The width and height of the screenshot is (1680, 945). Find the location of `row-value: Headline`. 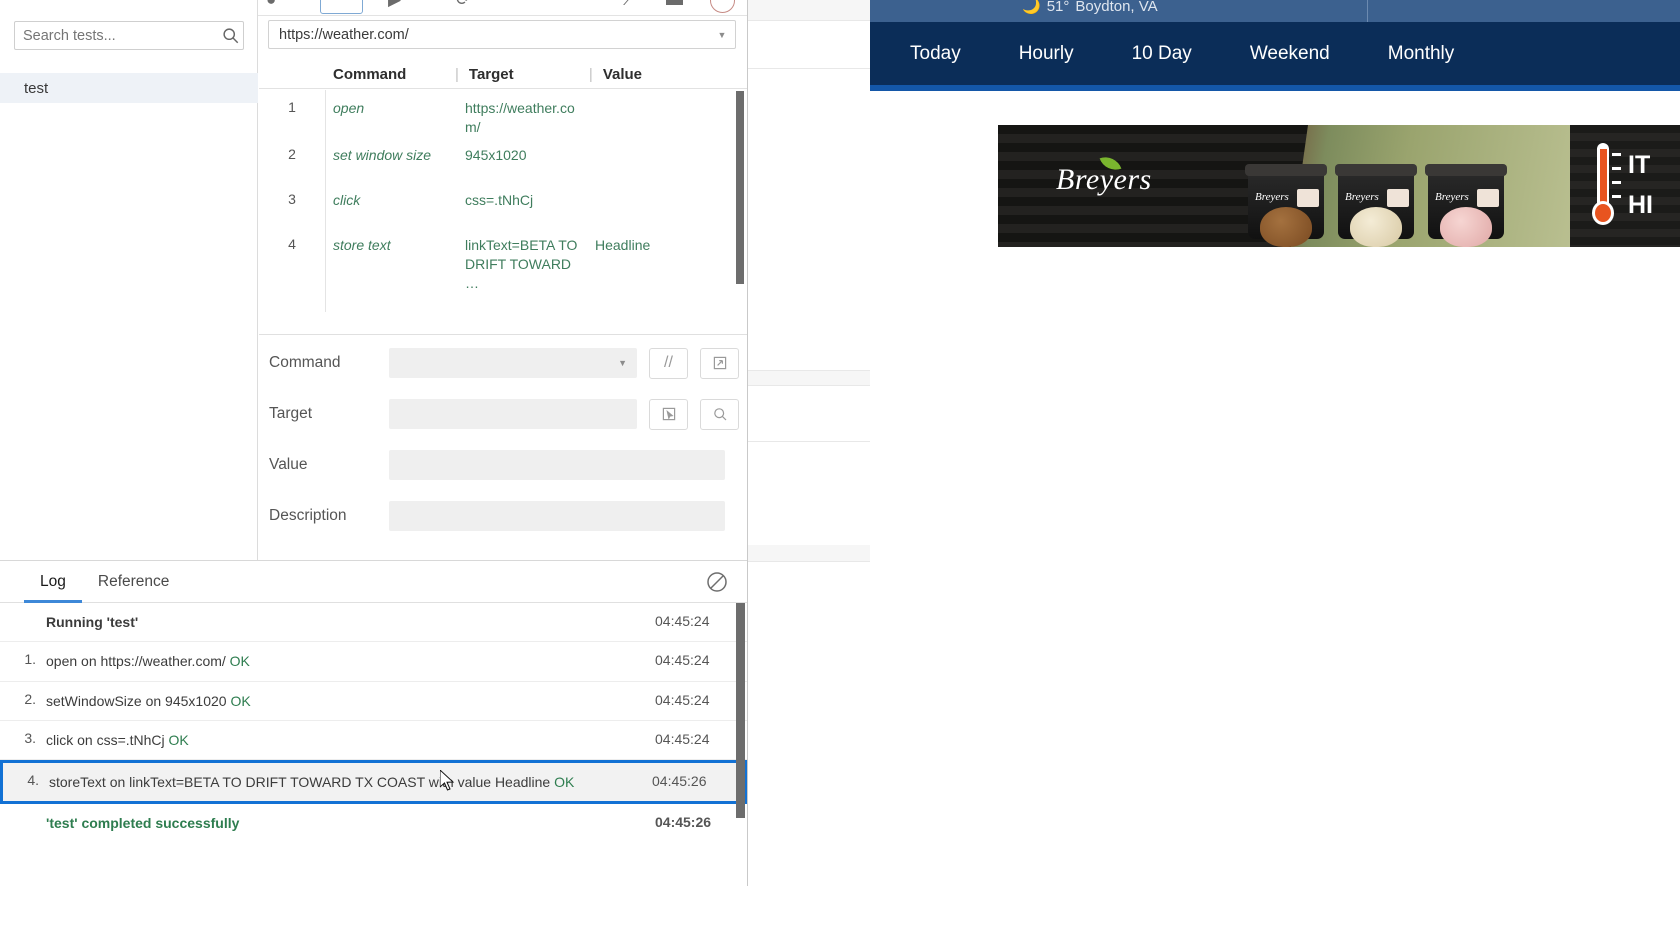

row-value: Headline is located at coordinates (623, 244).